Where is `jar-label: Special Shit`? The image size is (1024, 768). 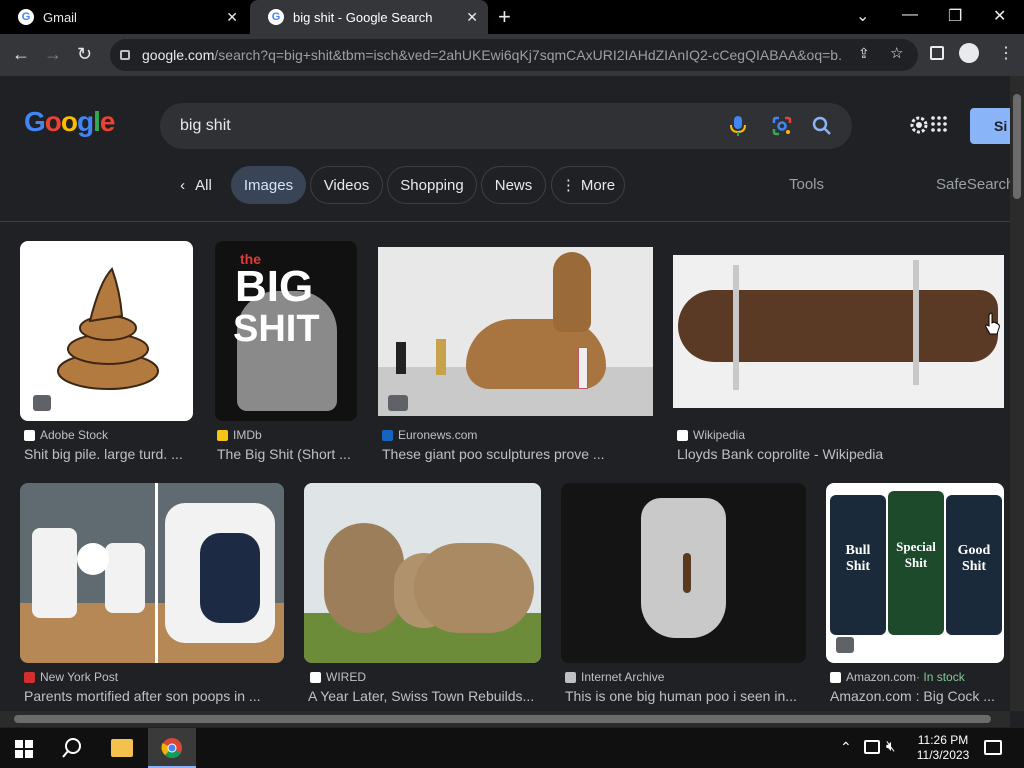 jar-label: Special Shit is located at coordinates (916, 554).